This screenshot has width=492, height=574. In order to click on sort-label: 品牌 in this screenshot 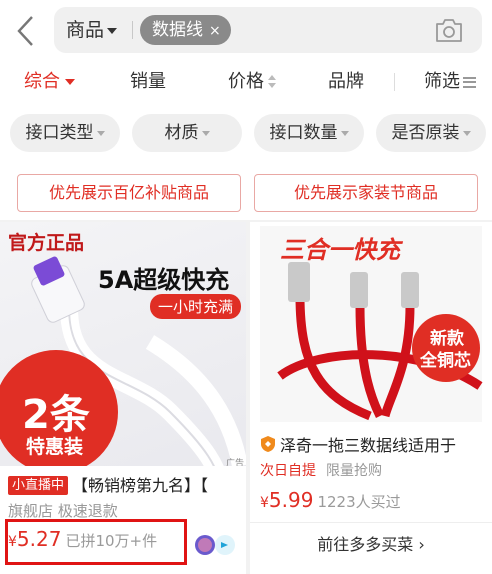, I will do `click(346, 81)`.